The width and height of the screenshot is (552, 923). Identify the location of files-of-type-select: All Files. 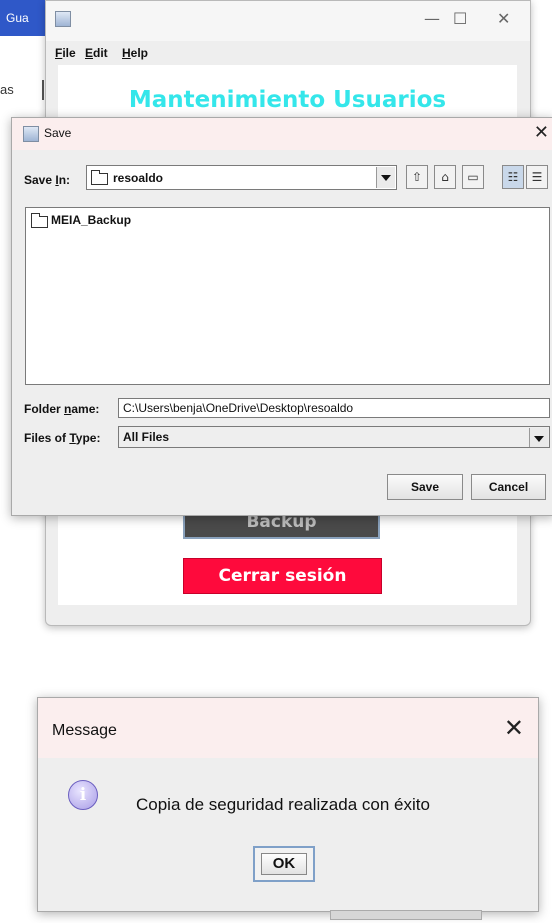
(334, 437).